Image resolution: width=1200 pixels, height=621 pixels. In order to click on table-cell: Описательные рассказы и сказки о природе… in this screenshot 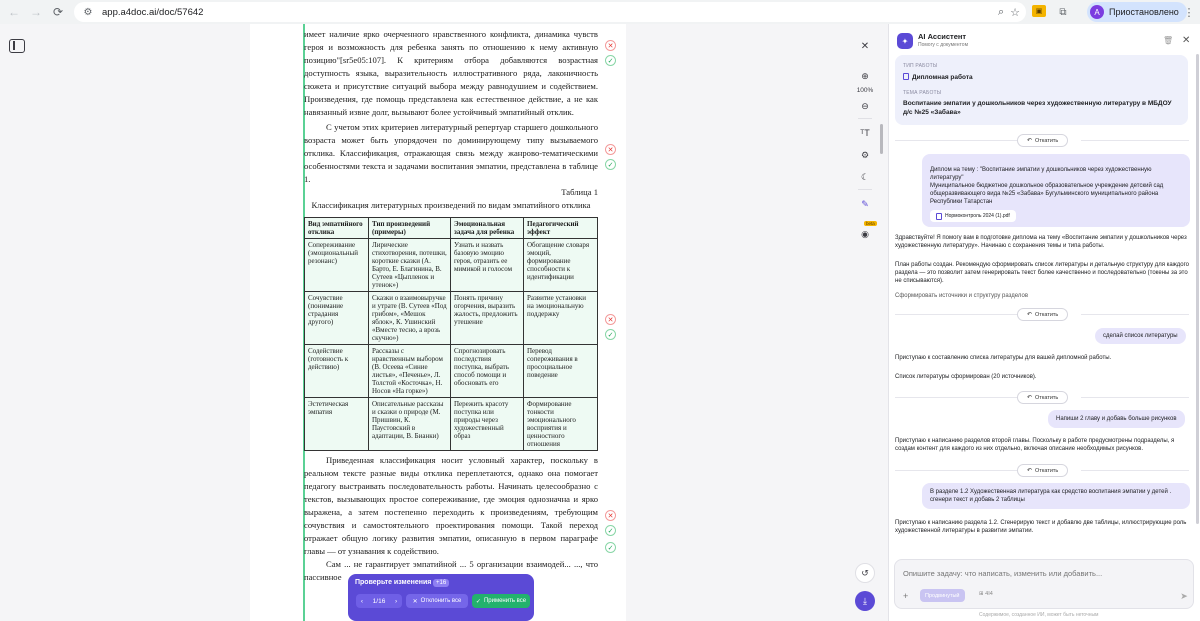, I will do `click(409, 424)`.